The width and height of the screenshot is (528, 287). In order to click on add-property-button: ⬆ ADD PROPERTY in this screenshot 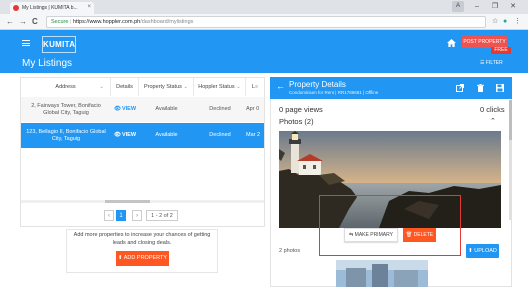, I will do `click(142, 258)`.